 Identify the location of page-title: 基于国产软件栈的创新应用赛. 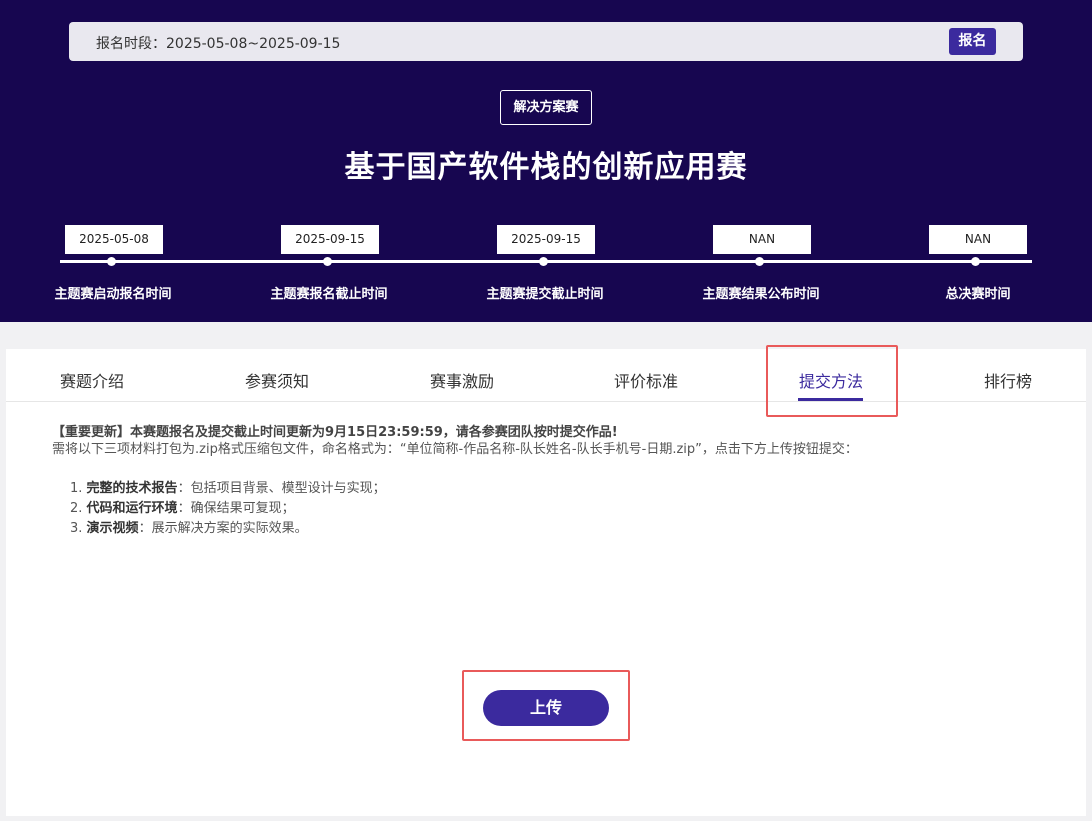
(546, 167).